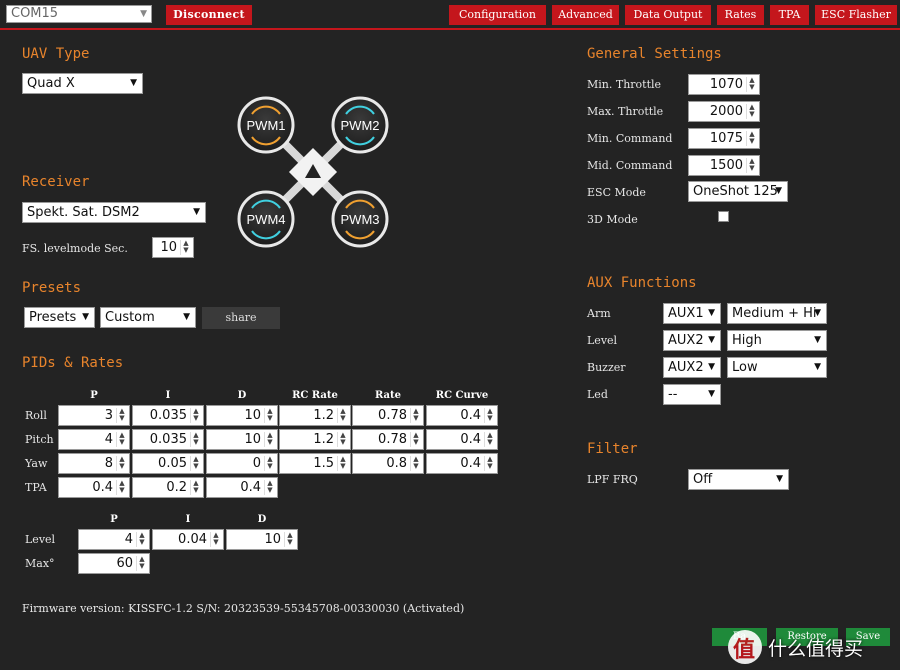  Describe the element at coordinates (777, 340) in the screenshot. I see `aux-level-range-select: High ▼` at that location.